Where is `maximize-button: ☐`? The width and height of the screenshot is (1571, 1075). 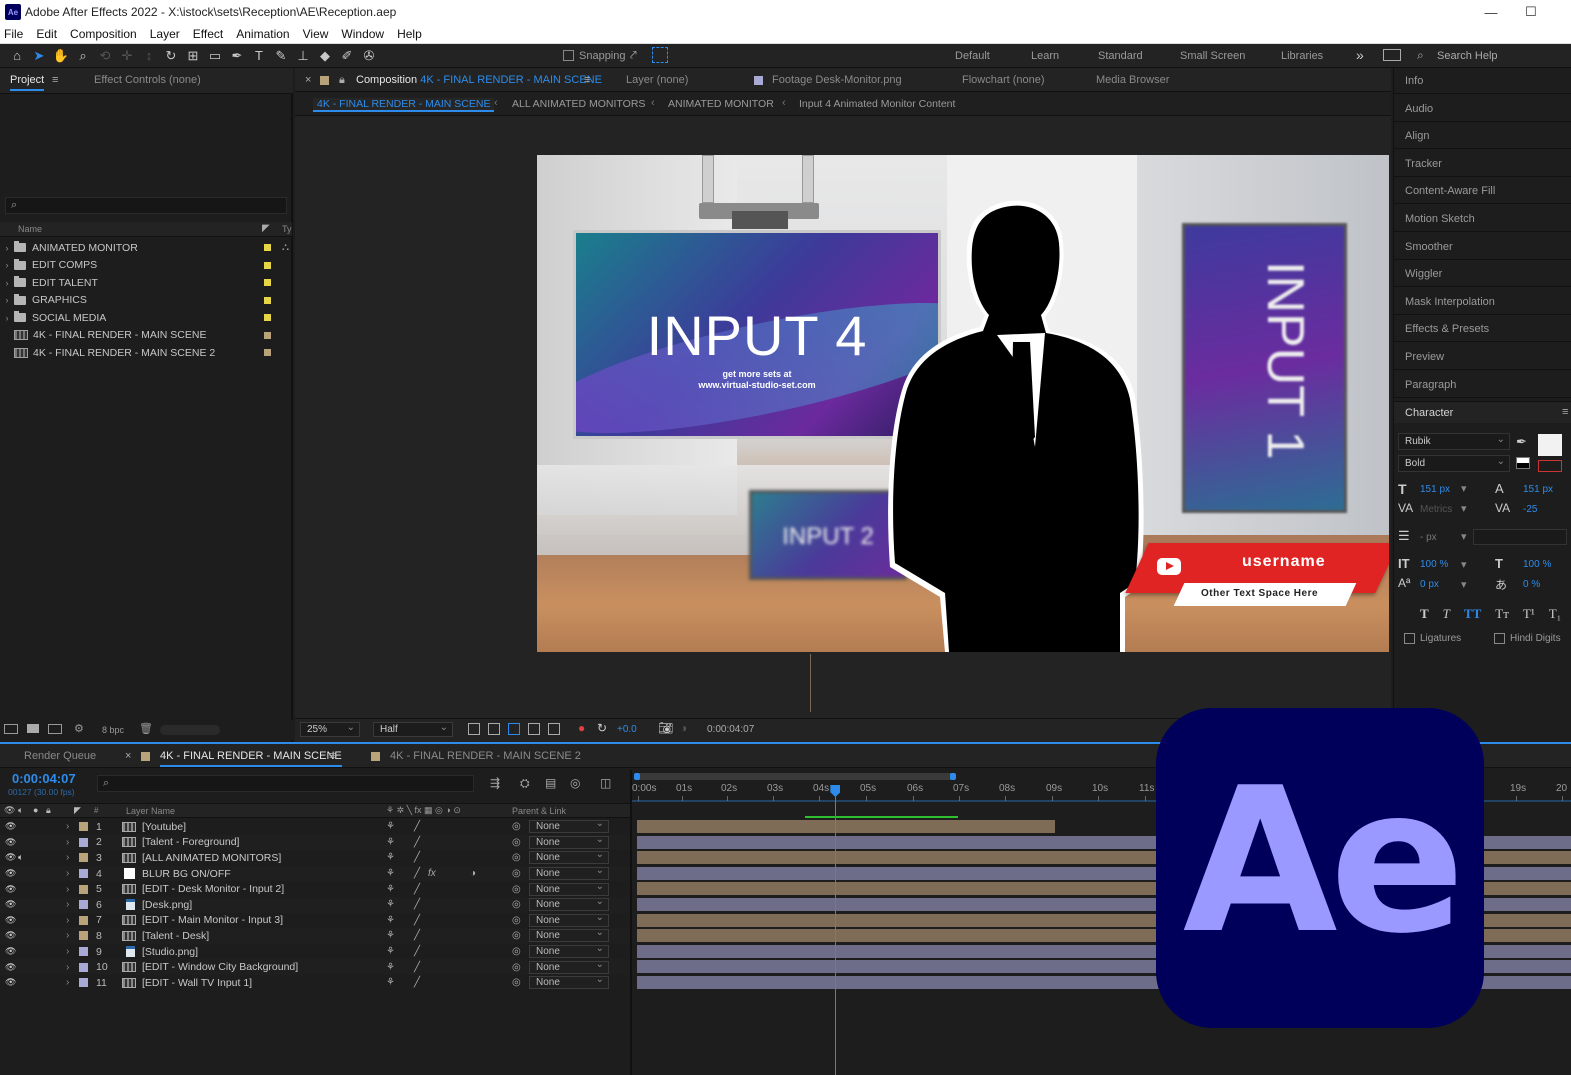 maximize-button: ☐ is located at coordinates (1531, 12).